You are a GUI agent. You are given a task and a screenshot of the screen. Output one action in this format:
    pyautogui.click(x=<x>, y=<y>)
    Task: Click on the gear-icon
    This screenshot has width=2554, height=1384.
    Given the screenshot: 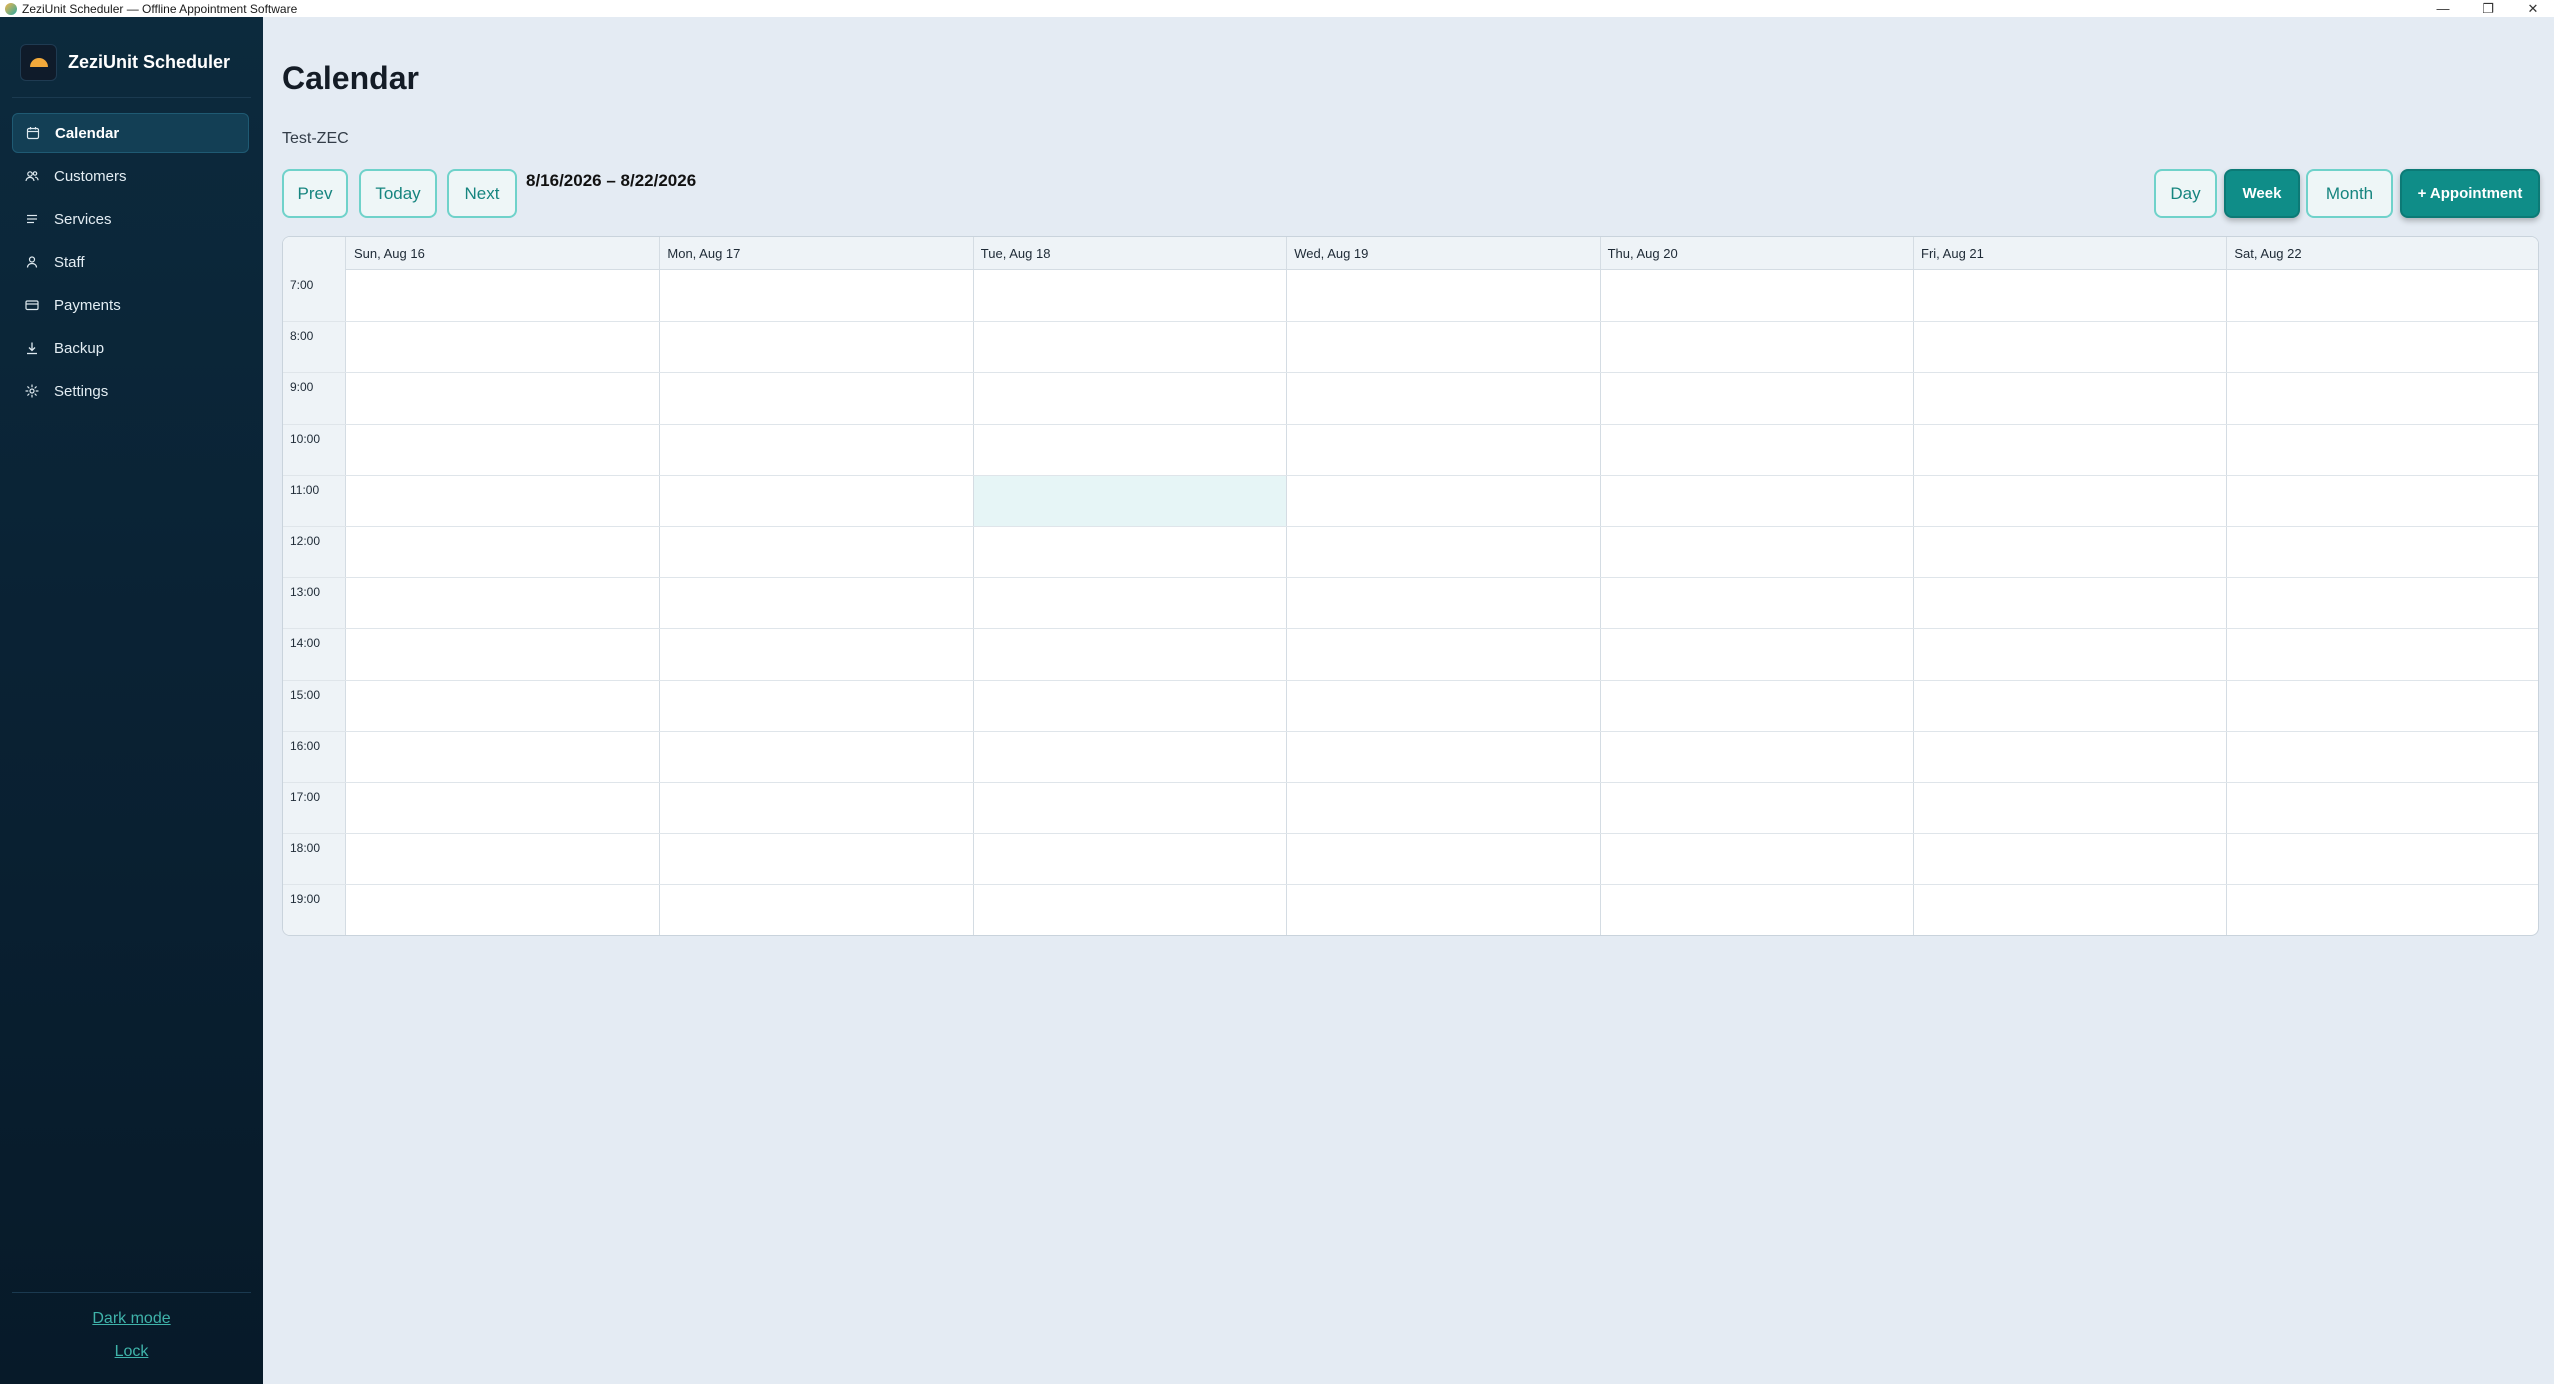 What is the action you would take?
    pyautogui.click(x=32, y=391)
    